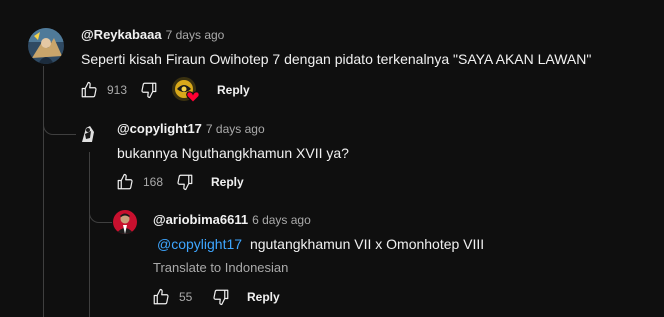 The height and width of the screenshot is (317, 664). What do you see at coordinates (43, 191) in the screenshot?
I see `thread-line-main` at bounding box center [43, 191].